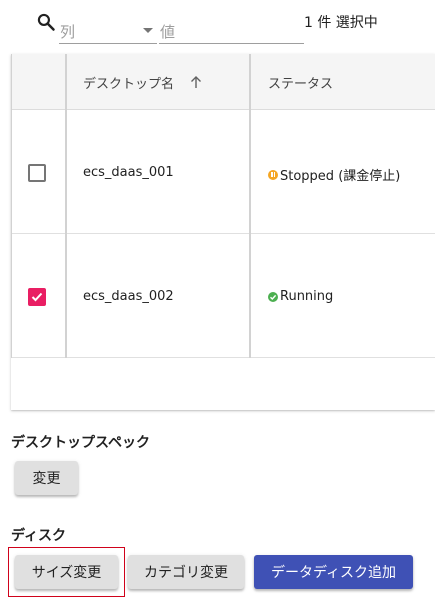 The image size is (435, 603). What do you see at coordinates (273, 174) in the screenshot?
I see `pause-icon` at bounding box center [273, 174].